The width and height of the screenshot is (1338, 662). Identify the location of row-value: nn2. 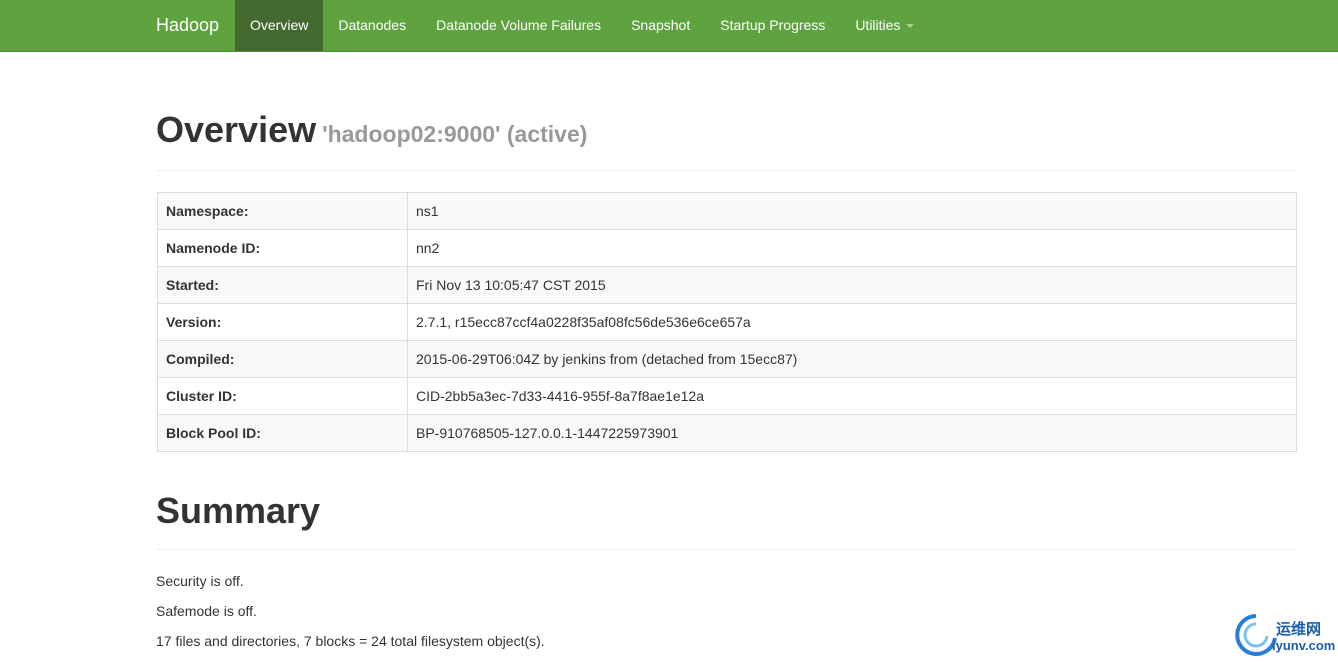
(852, 248).